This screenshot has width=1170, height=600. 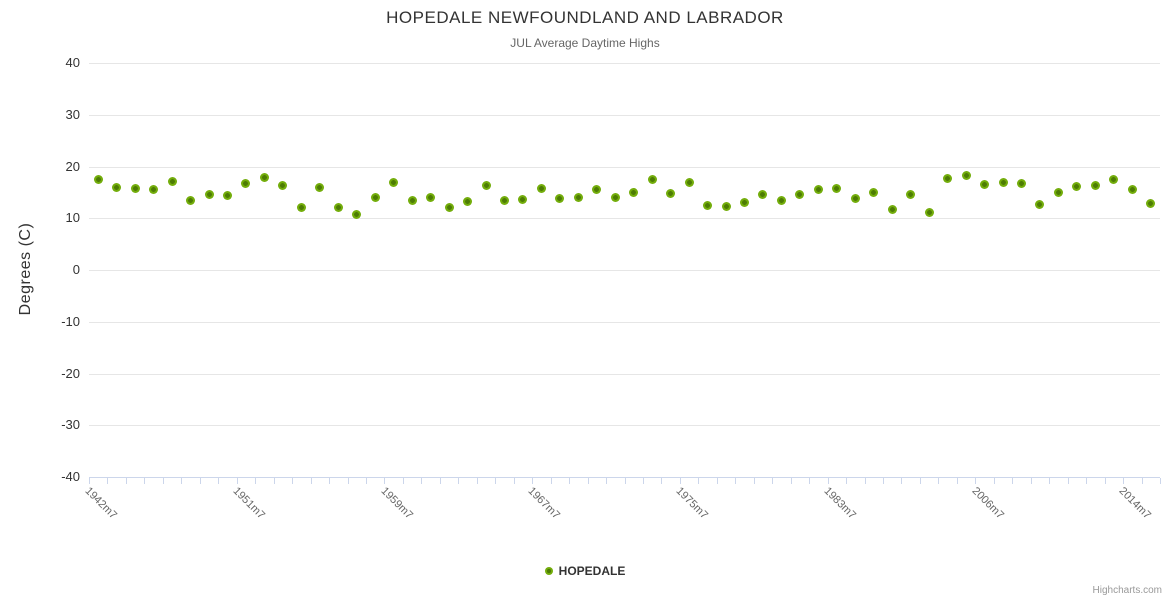 I want to click on y-axis-tick-label: -40, so click(x=70, y=476).